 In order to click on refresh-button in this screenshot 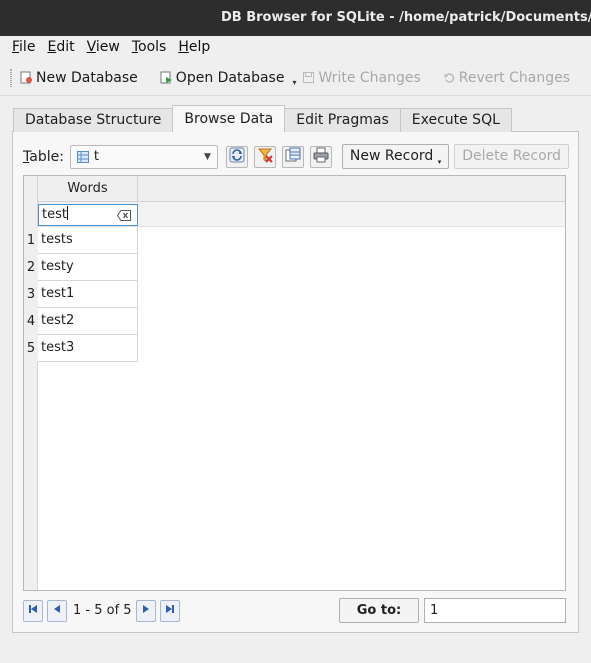, I will do `click(236, 156)`.